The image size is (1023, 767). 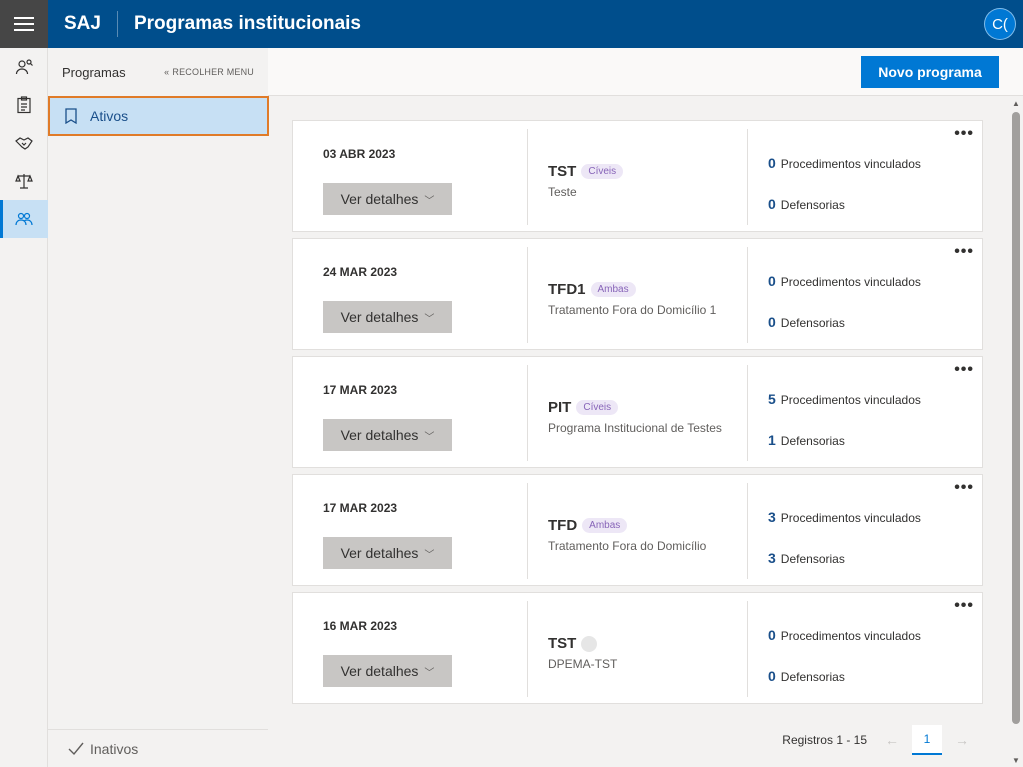 I want to click on scroll-down-icon: ▼, so click(x=1016, y=760).